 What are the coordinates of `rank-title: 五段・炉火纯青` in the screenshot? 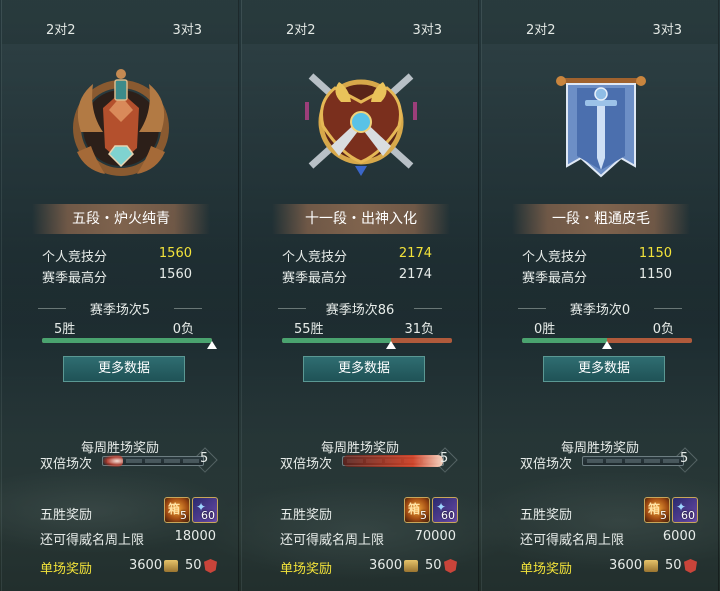 It's located at (121, 219).